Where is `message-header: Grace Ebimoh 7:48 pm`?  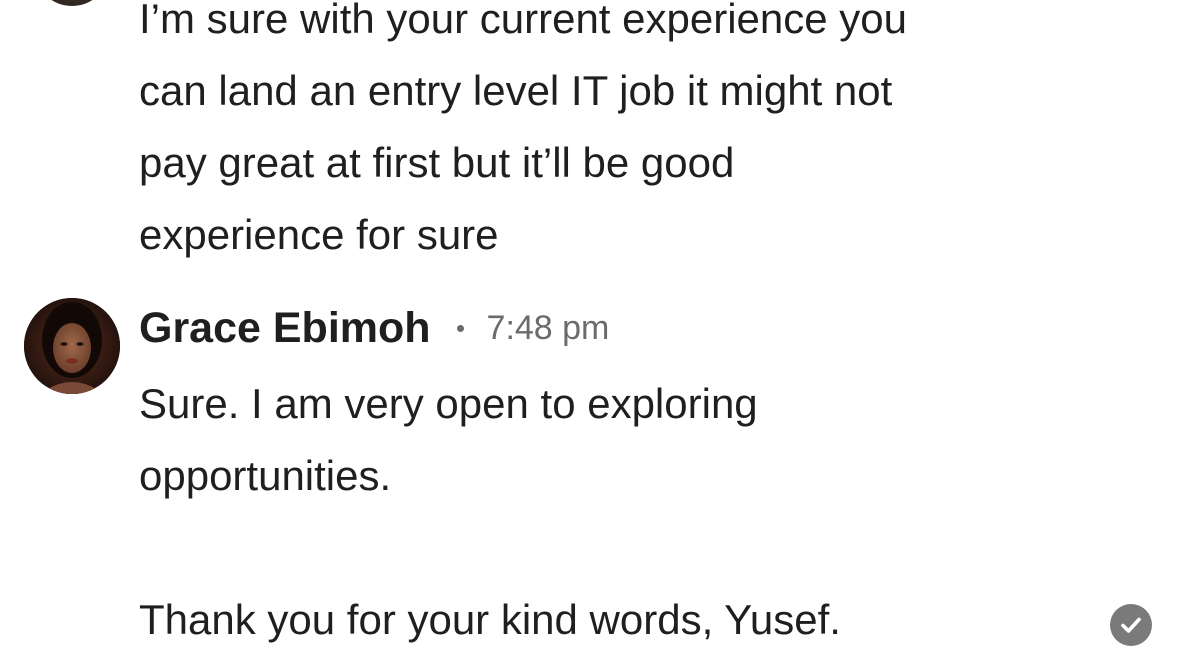 message-header: Grace Ebimoh 7:48 pm is located at coordinates (374, 328).